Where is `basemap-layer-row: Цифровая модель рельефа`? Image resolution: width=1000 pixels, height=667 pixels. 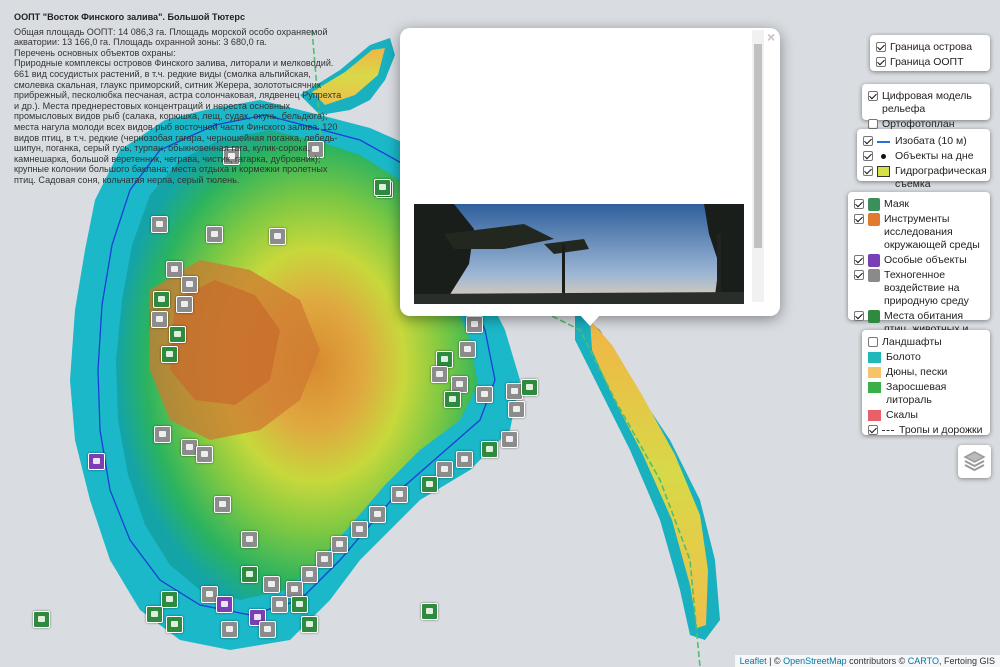 basemap-layer-row: Цифровая модель рельефа is located at coordinates (926, 103).